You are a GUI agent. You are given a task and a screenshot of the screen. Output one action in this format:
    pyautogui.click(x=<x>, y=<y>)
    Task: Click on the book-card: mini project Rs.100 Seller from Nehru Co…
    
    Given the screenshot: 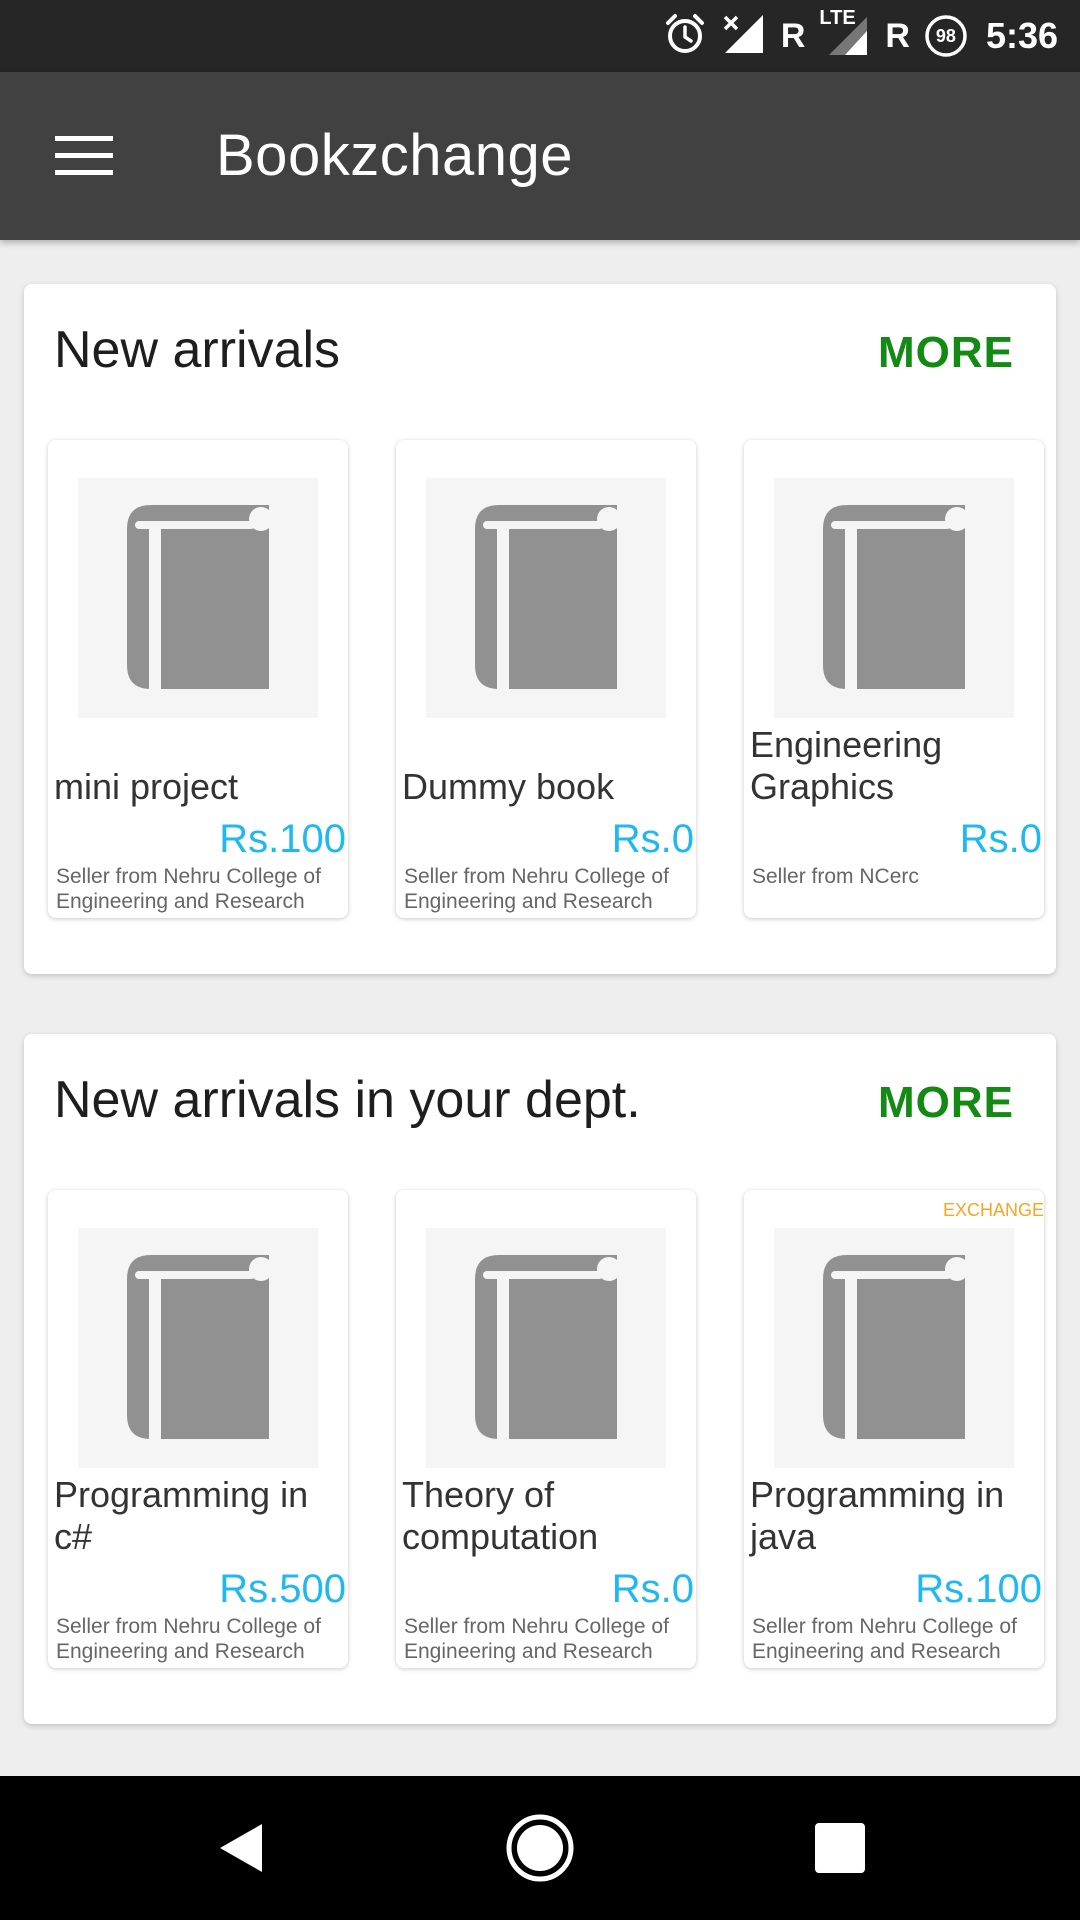 What is the action you would take?
    pyautogui.click(x=198, y=679)
    